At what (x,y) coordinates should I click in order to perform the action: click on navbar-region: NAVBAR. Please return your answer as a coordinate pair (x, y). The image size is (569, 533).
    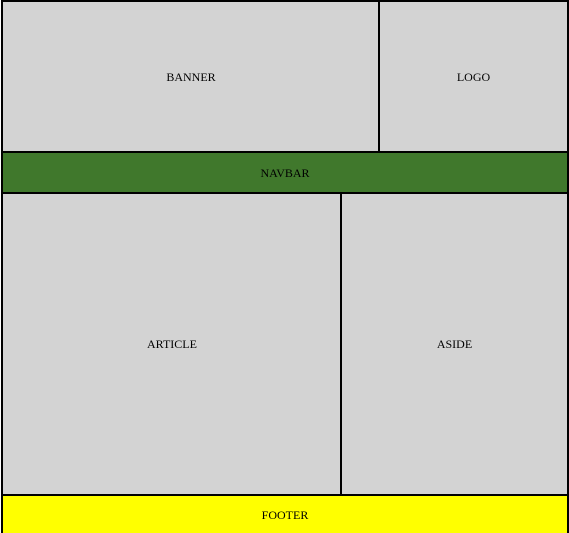
    Looking at the image, I should click on (285, 172).